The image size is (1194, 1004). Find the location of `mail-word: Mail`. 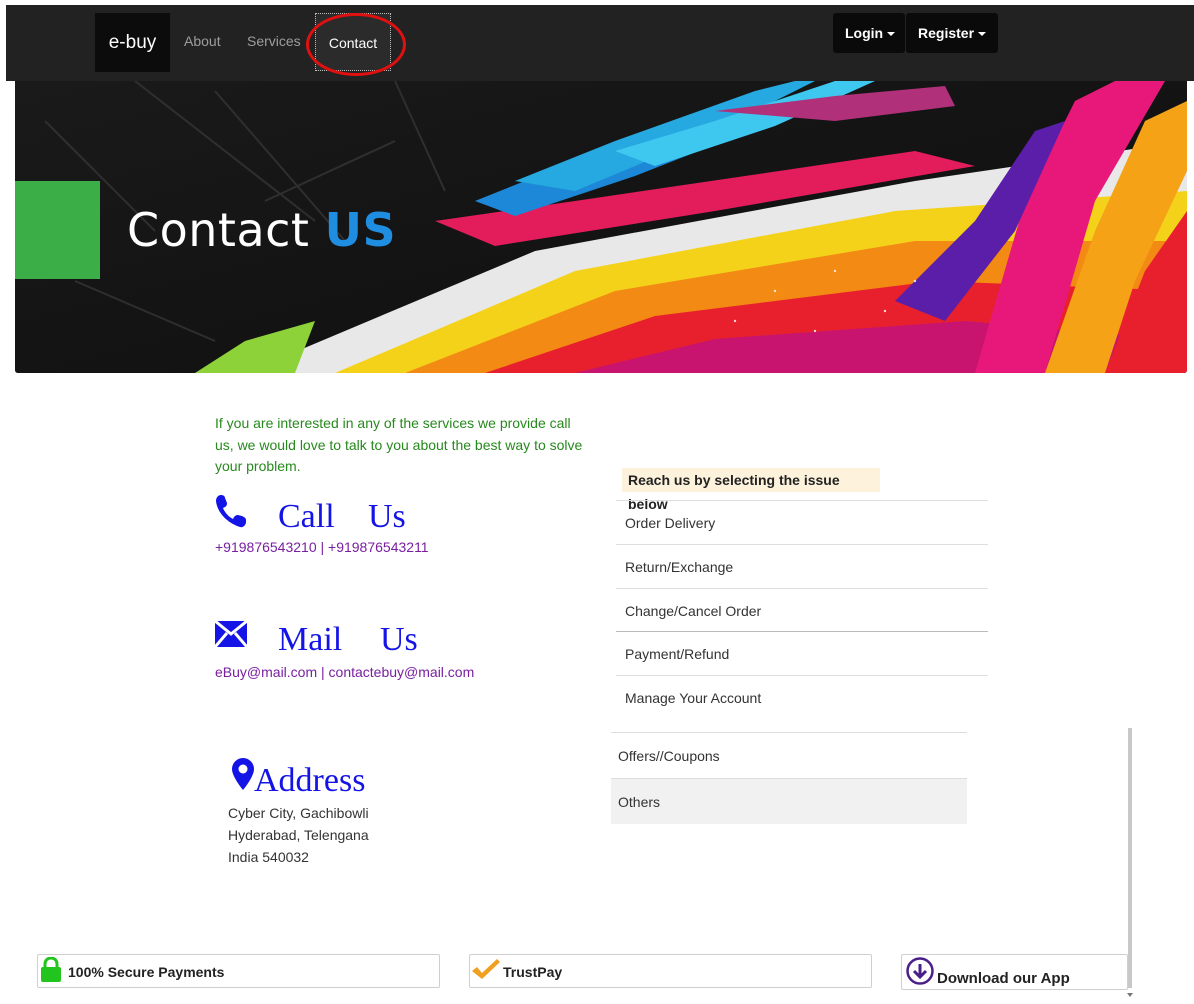

mail-word: Mail is located at coordinates (310, 639).